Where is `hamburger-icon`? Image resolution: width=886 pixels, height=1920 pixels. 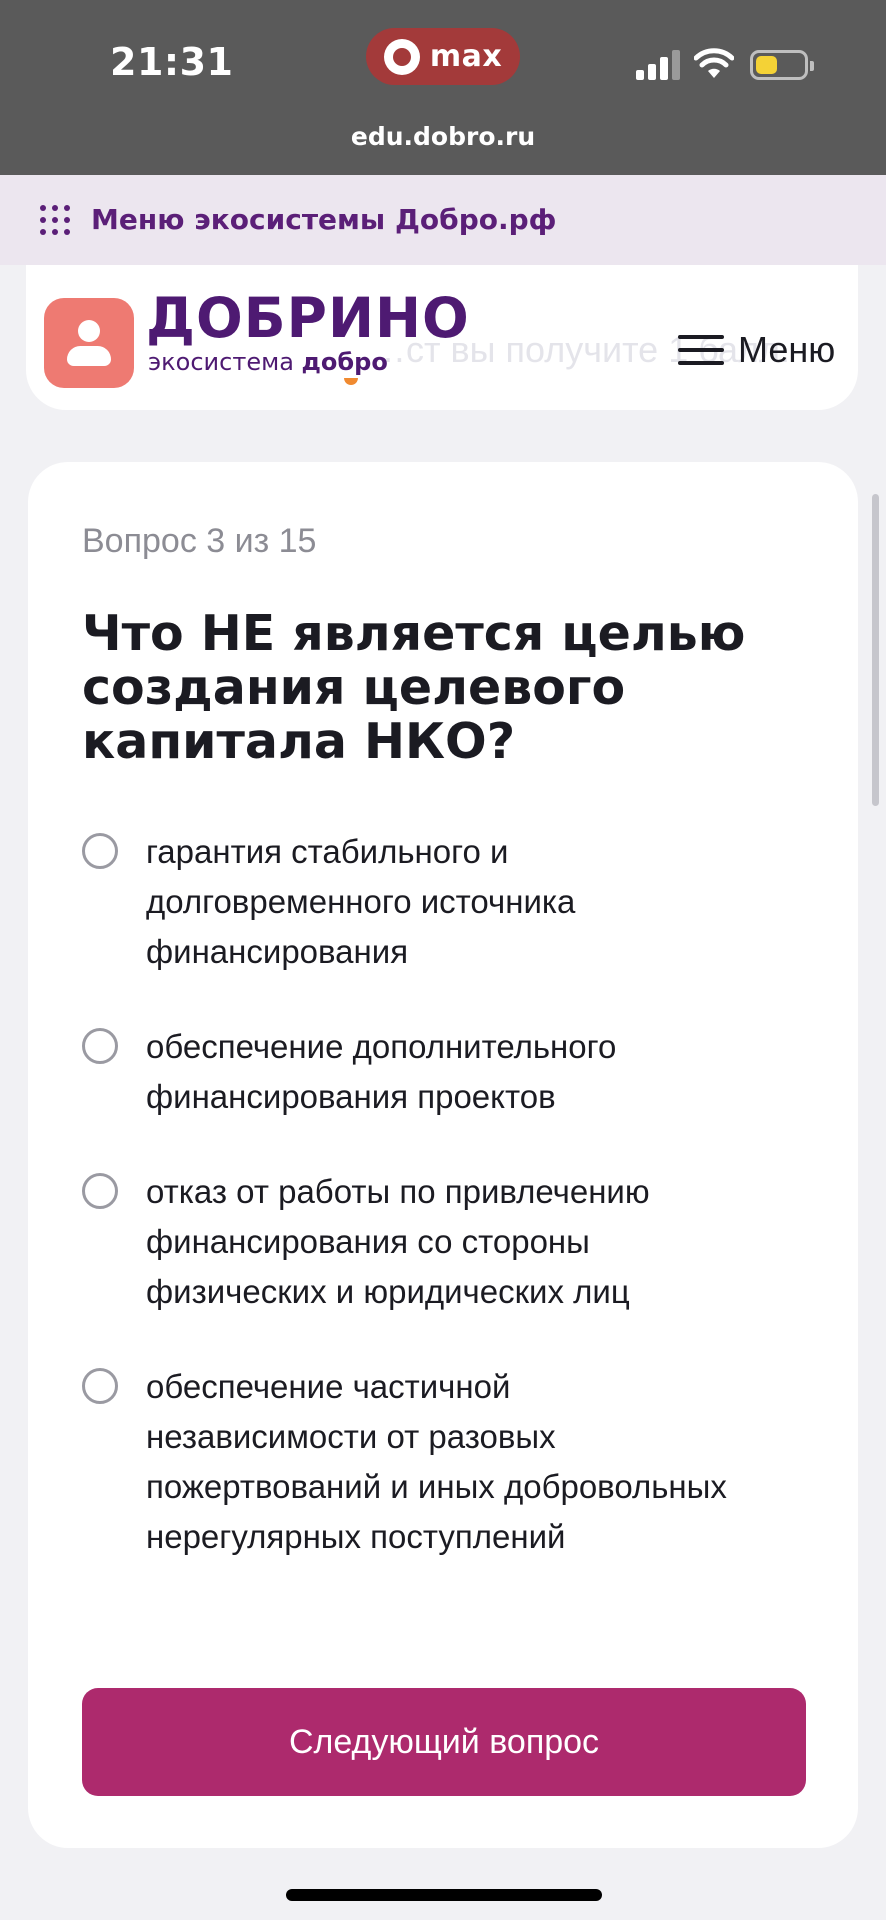 hamburger-icon is located at coordinates (701, 350).